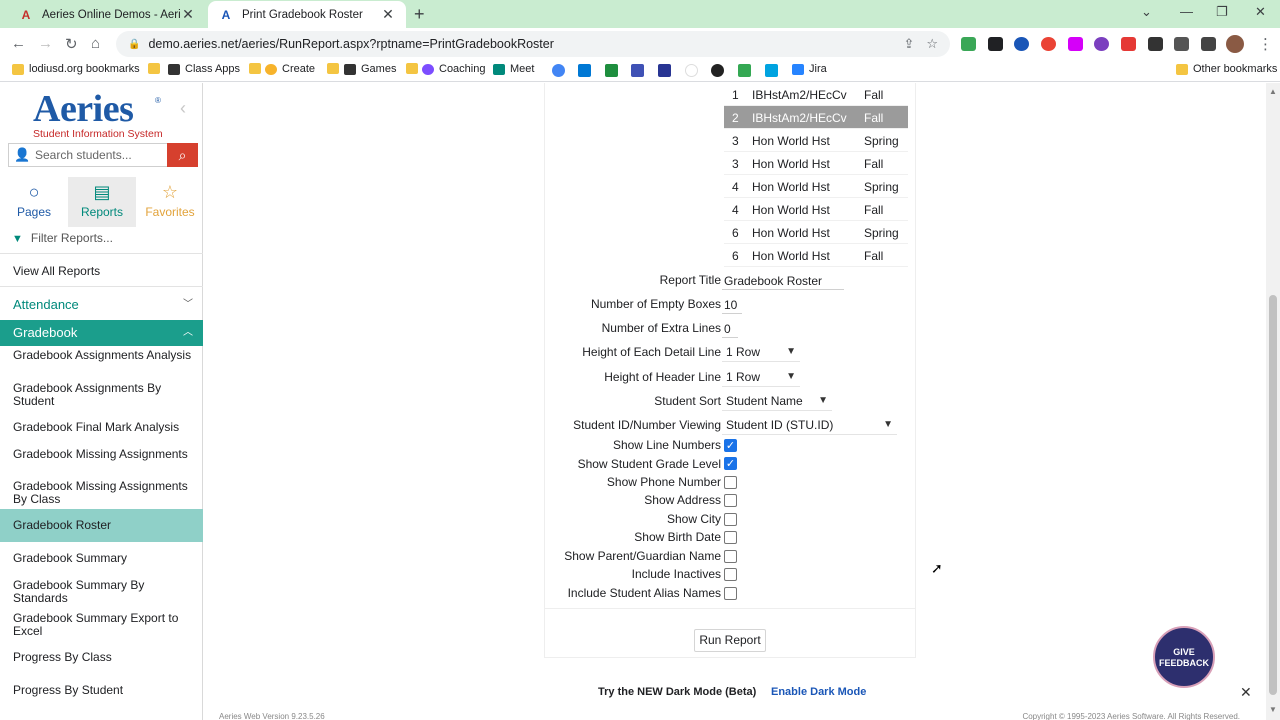 The height and width of the screenshot is (720, 1280). What do you see at coordinates (101, 395) in the screenshot?
I see `sidebar-item-gradebook-assignments-by-student: Gradebook Assignments By Student` at bounding box center [101, 395].